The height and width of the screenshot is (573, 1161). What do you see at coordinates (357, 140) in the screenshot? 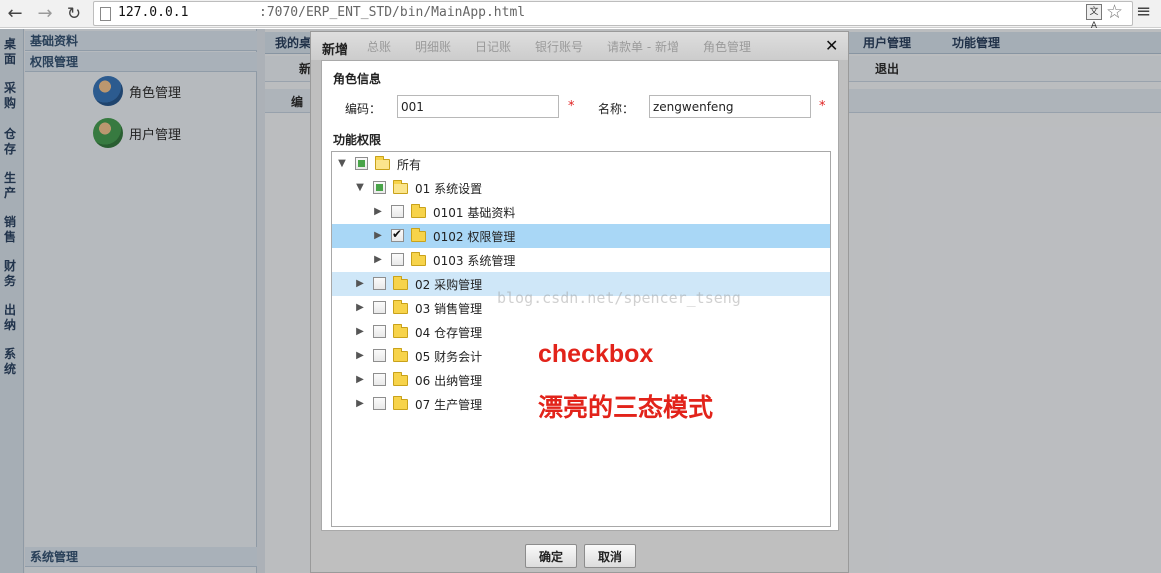
I see `function-permission-title: 功能权限` at bounding box center [357, 140].